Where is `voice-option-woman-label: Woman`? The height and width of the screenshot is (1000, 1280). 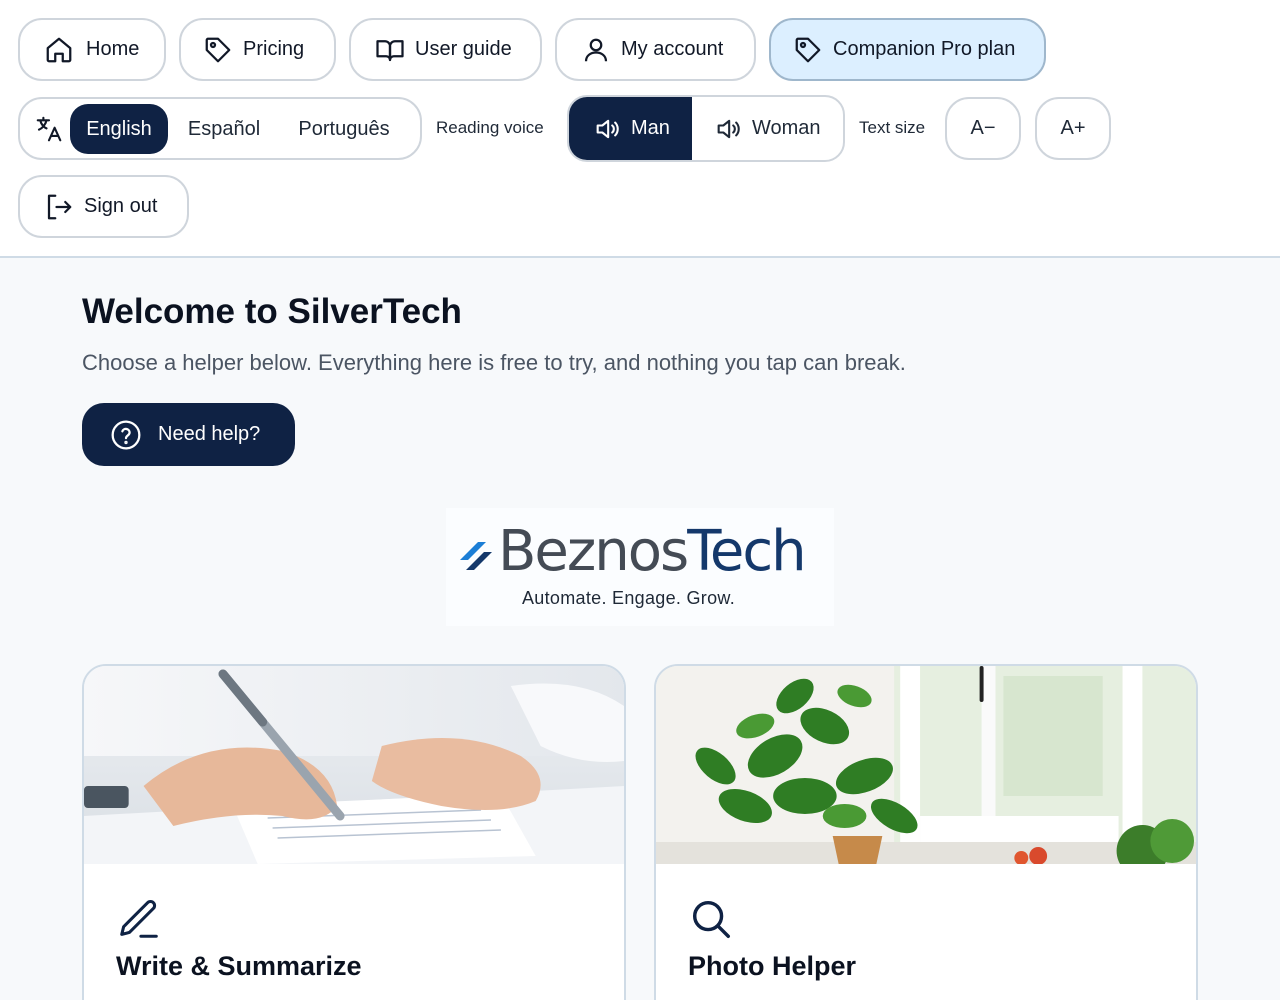
voice-option-woman-label: Woman is located at coordinates (786, 128).